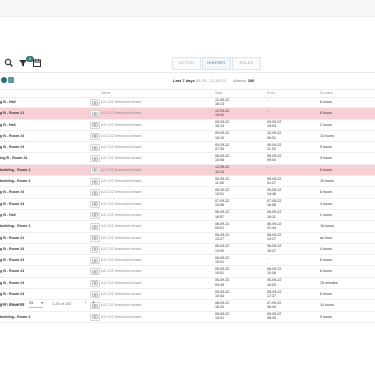 The height and width of the screenshot is (366, 375). What do you see at coordinates (271, 205) in the screenshot?
I see `end-time: 16:58` at bounding box center [271, 205].